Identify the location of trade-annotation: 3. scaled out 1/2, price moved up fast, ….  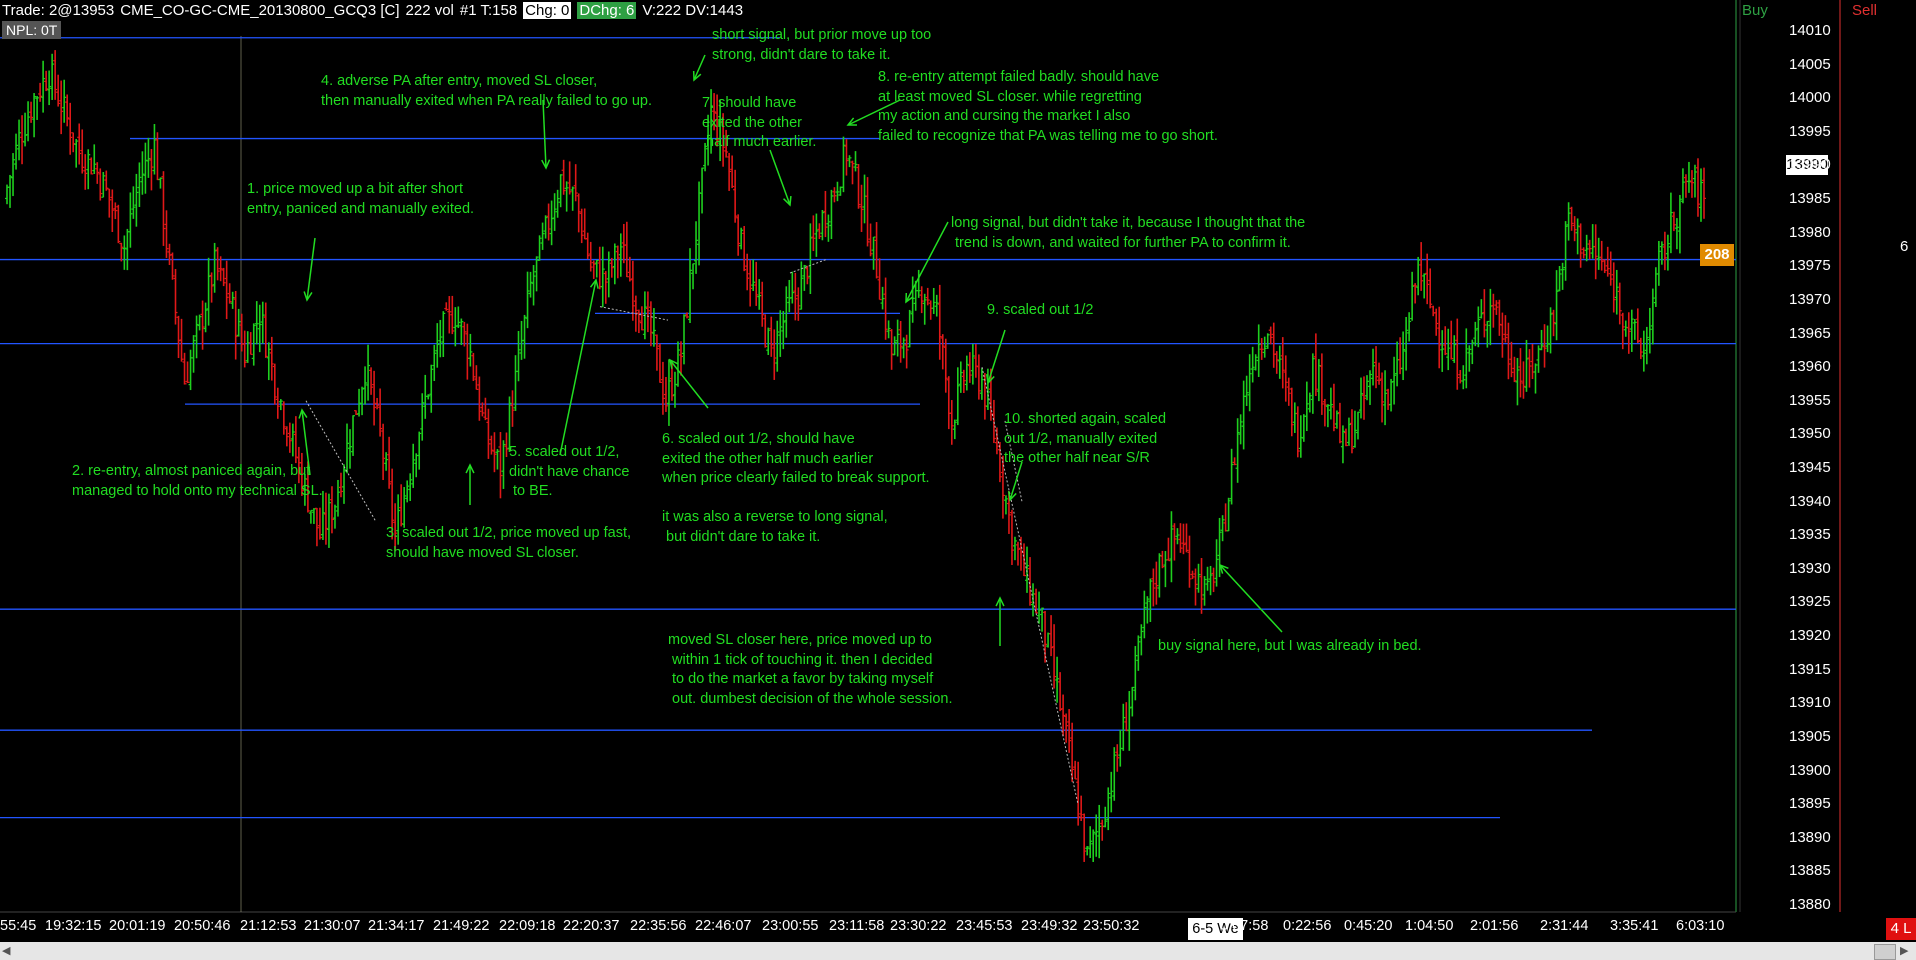
(509, 543).